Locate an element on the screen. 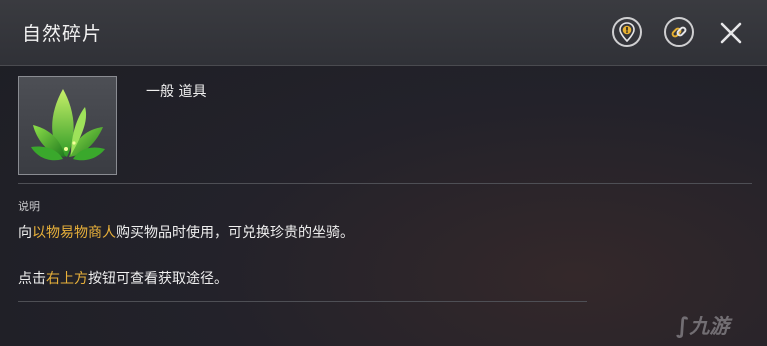  link-button is located at coordinates (679, 32).